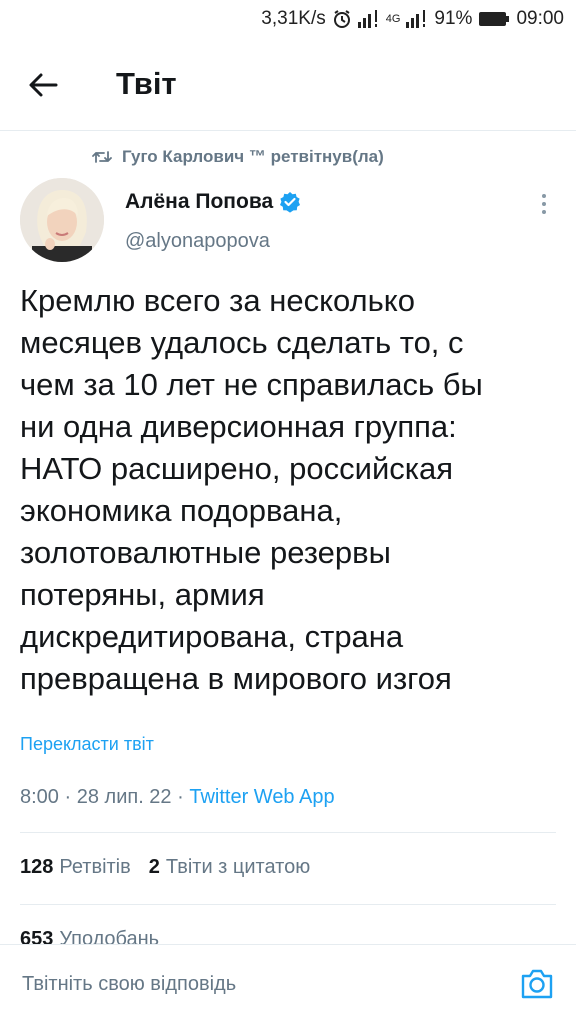 The width and height of the screenshot is (576, 1025). I want to click on tweet-line: НАТО расширено, российская, so click(237, 468).